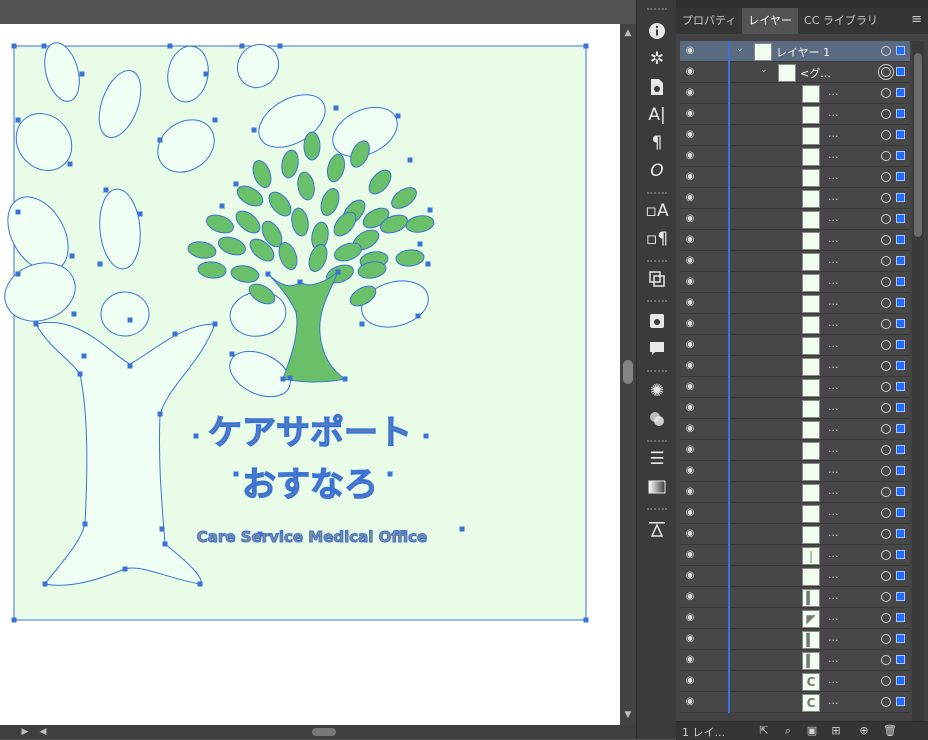 The image size is (928, 740). Describe the element at coordinates (657, 211) in the screenshot. I see `character-style-icon: ▫A` at that location.